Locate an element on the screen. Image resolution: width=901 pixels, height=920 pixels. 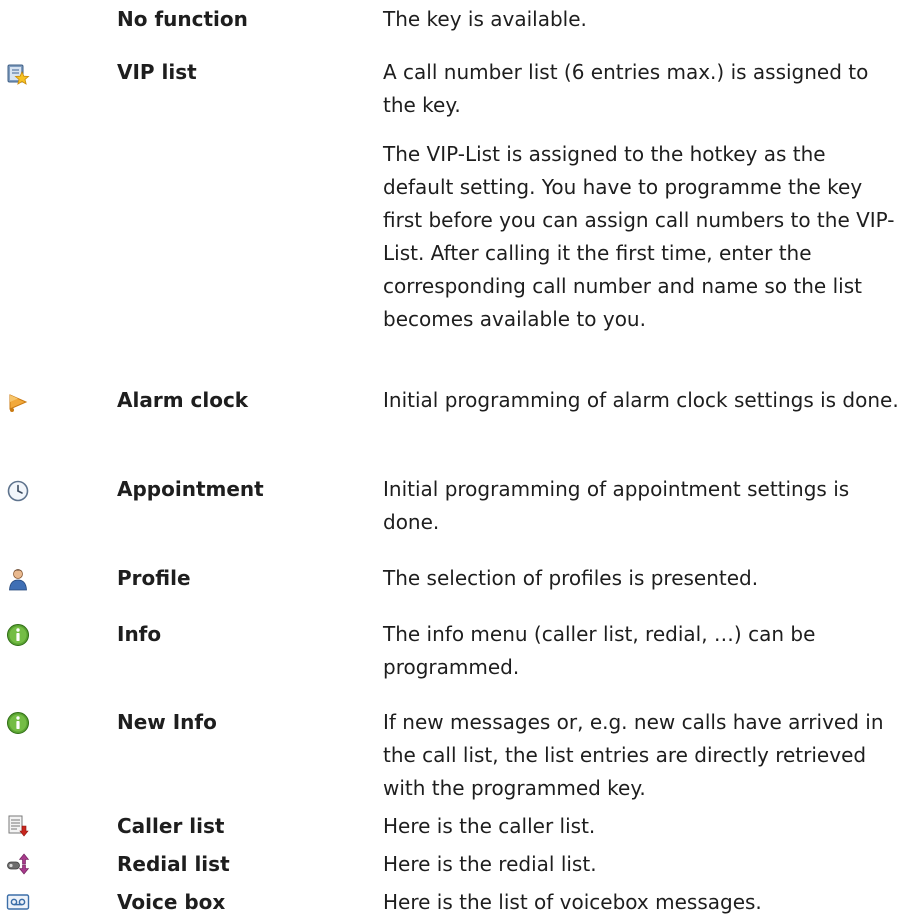
voicebox-icon is located at coordinates (18, 902).